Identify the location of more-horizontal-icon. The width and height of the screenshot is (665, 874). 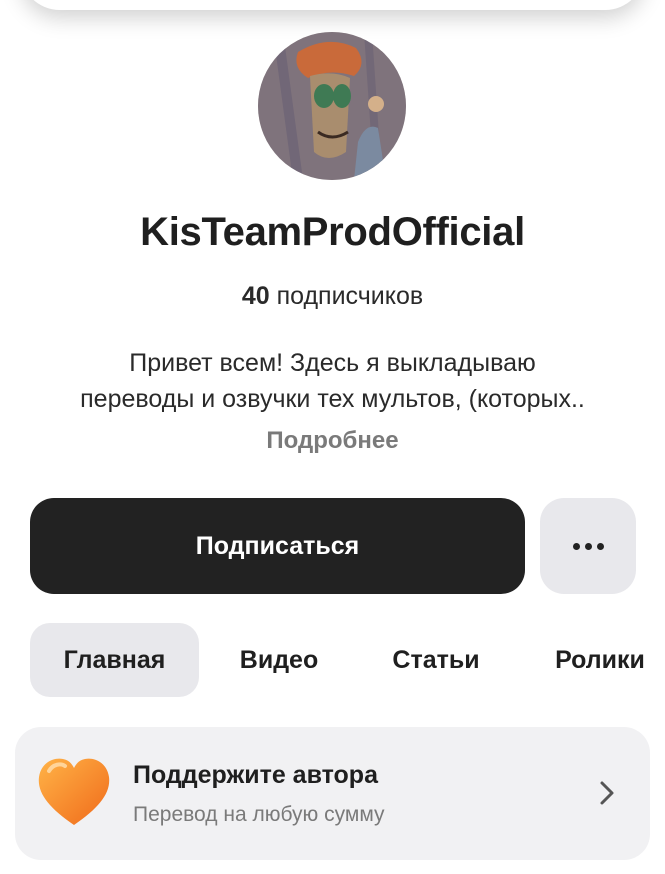
(588, 546).